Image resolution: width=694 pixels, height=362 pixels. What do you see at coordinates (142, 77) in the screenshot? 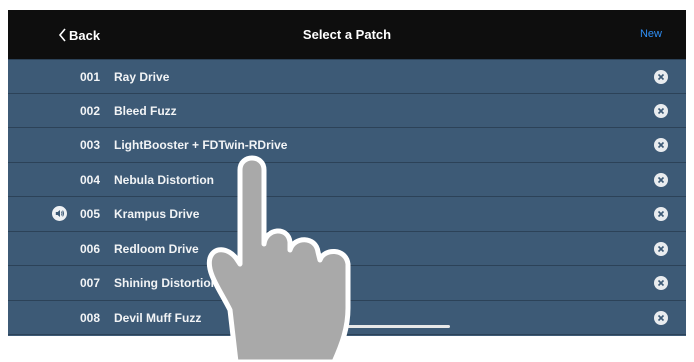
I see `patch-name: Ray Drive` at bounding box center [142, 77].